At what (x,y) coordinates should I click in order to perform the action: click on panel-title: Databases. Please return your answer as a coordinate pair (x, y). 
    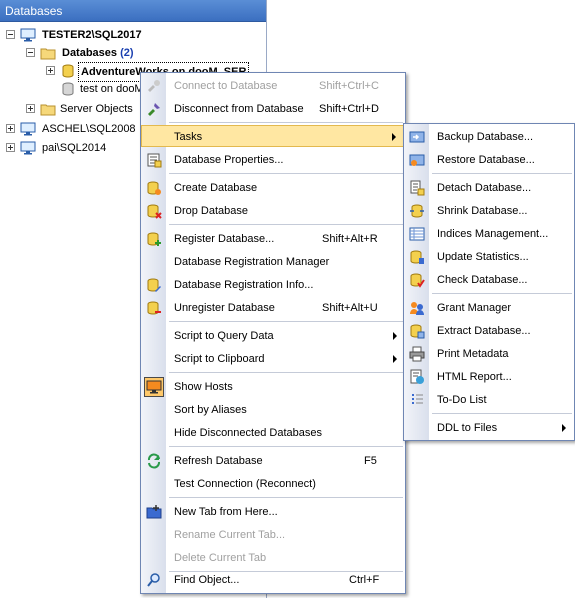
    Looking at the image, I should click on (133, 11).